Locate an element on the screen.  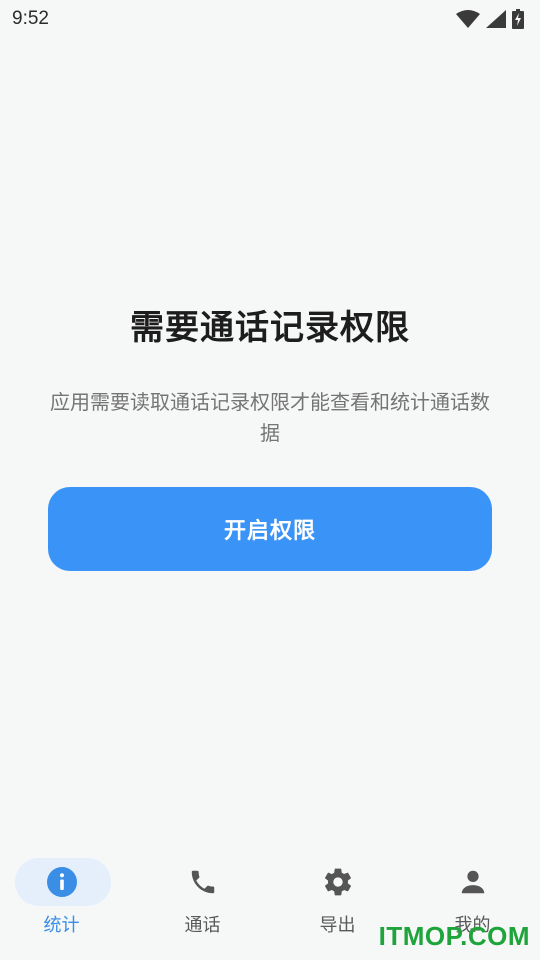
permission-description: 应用需要读取通话记录权限才能查看和统计通话数据 is located at coordinates (270, 417).